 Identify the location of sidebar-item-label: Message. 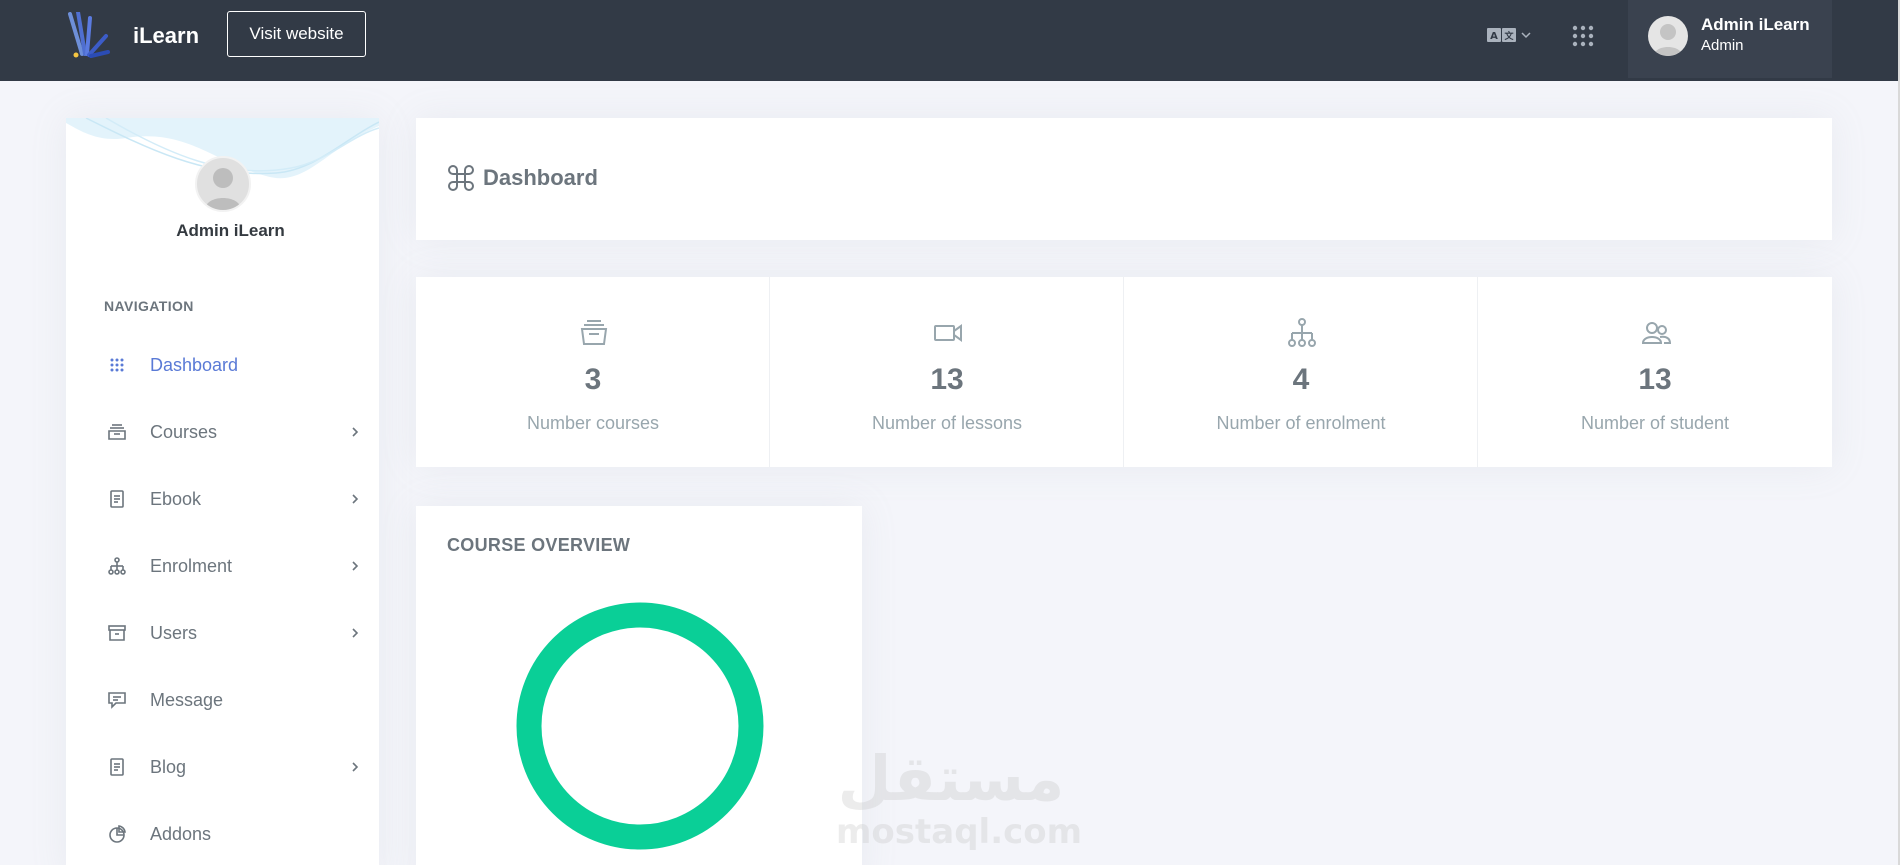
(187, 699).